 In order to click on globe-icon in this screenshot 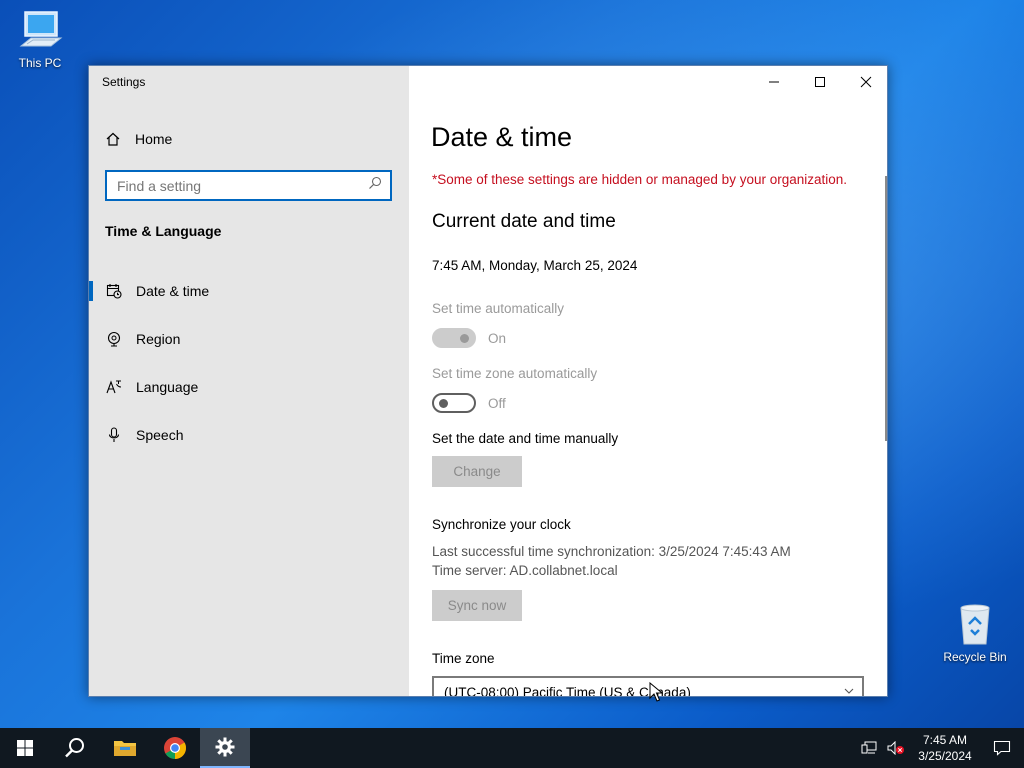, I will do `click(114, 339)`.